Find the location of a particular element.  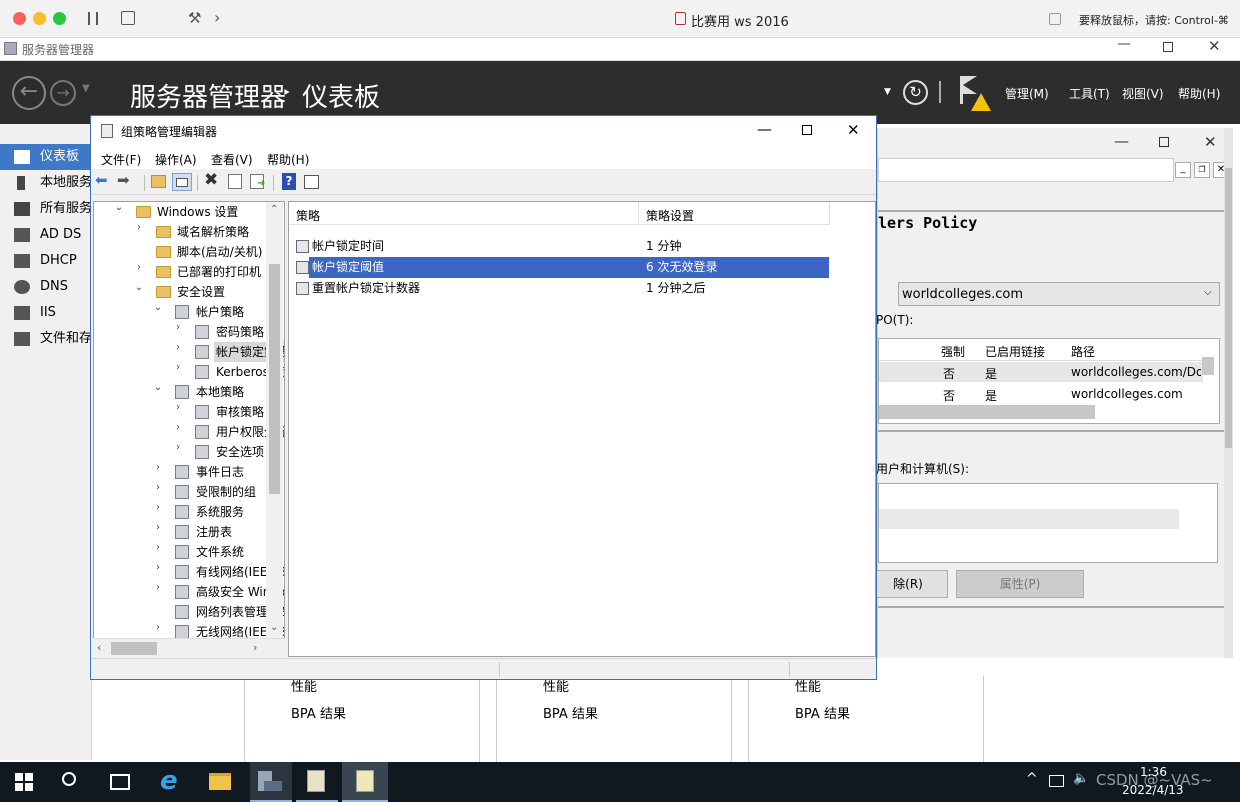

back-icon: ← is located at coordinates (29, 93).